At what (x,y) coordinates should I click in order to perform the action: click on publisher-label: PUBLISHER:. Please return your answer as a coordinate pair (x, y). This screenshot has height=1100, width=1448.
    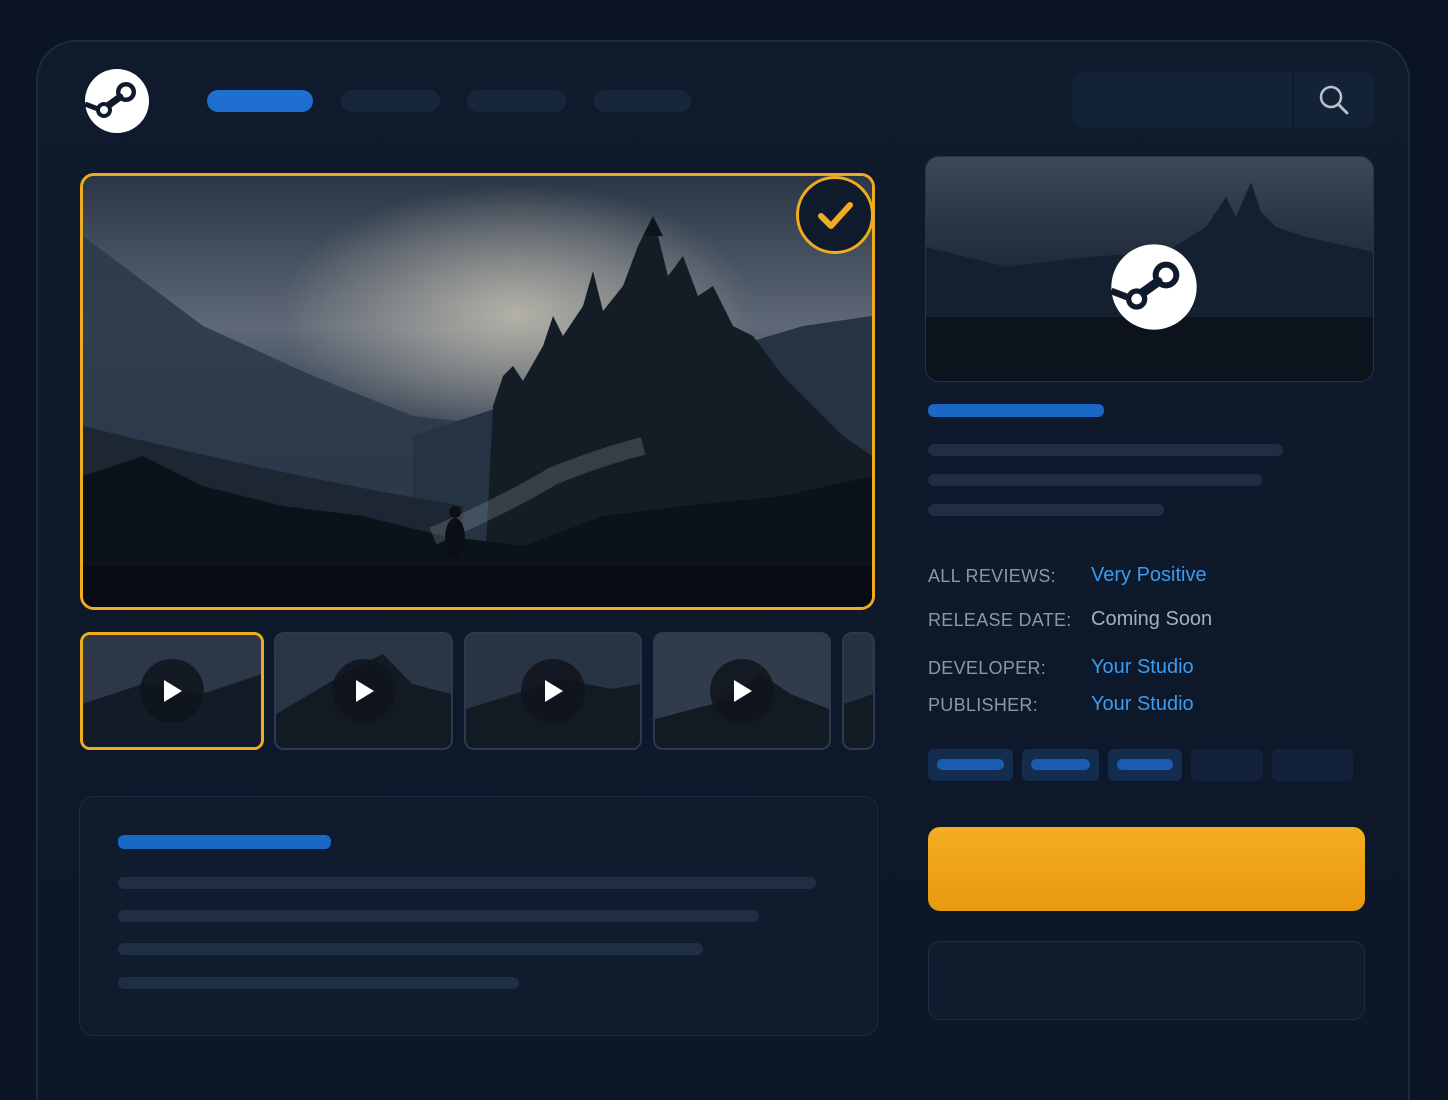
    Looking at the image, I should click on (983, 705).